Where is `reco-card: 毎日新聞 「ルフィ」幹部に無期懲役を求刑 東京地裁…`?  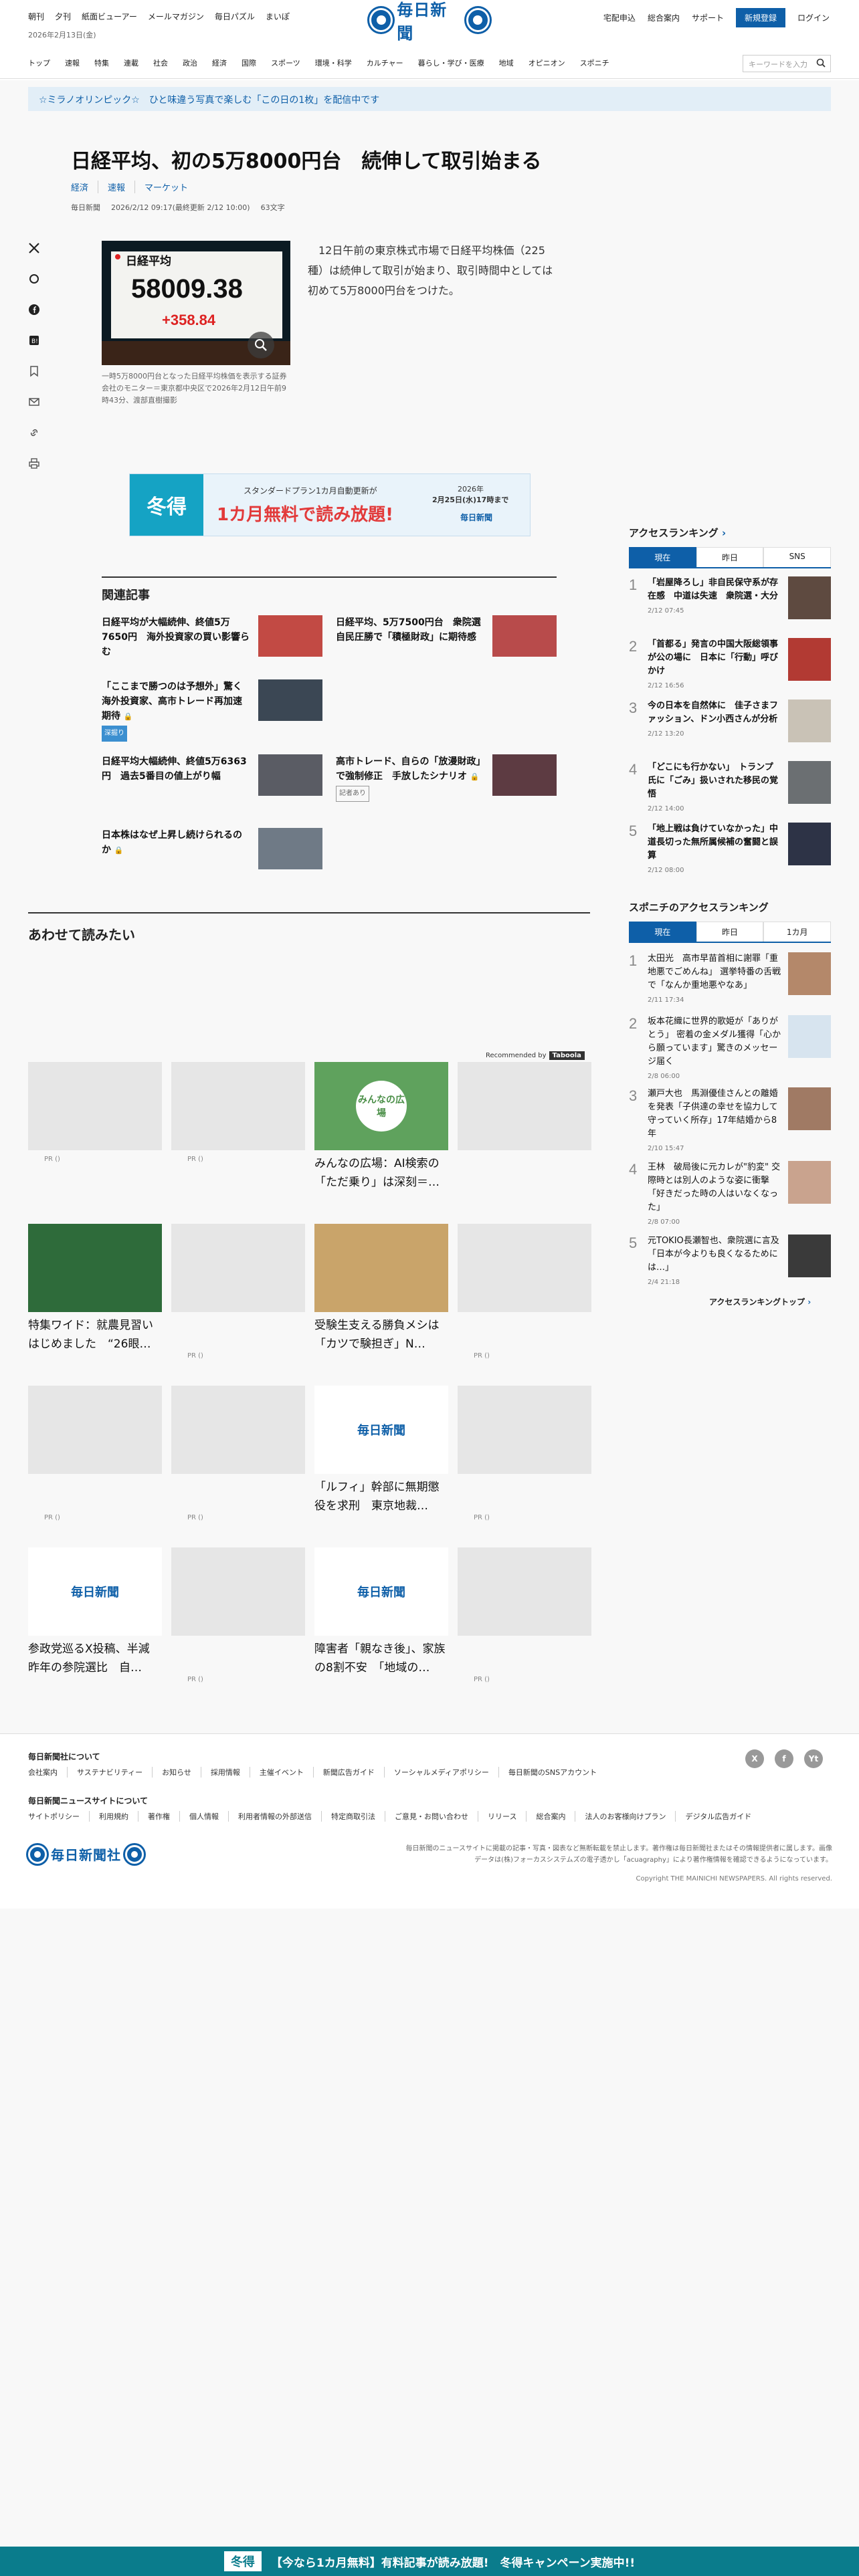
reco-card: 毎日新聞 「ルフィ」幹部に無期懲役を求刑 東京地裁… is located at coordinates (381, 1450).